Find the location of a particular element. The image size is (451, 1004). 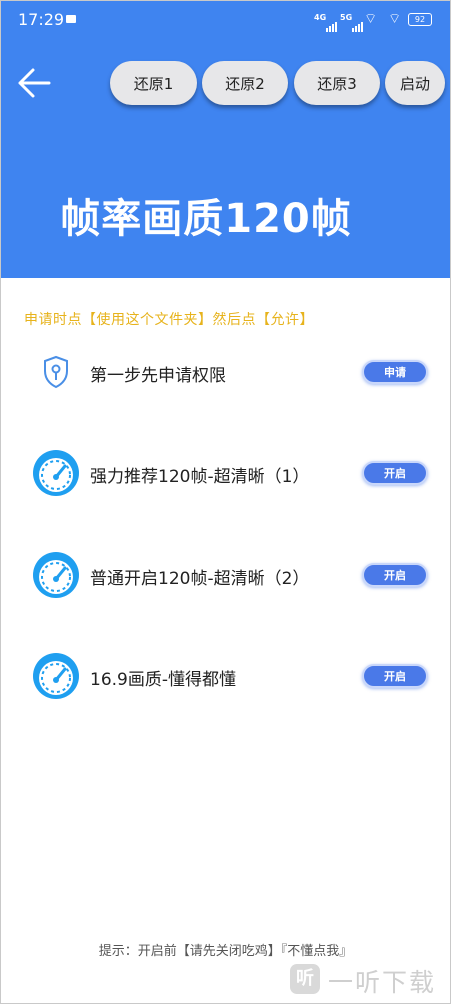

list-item-mode-3: 16.9画质-懂得都懂 开启 is located at coordinates (225, 676).